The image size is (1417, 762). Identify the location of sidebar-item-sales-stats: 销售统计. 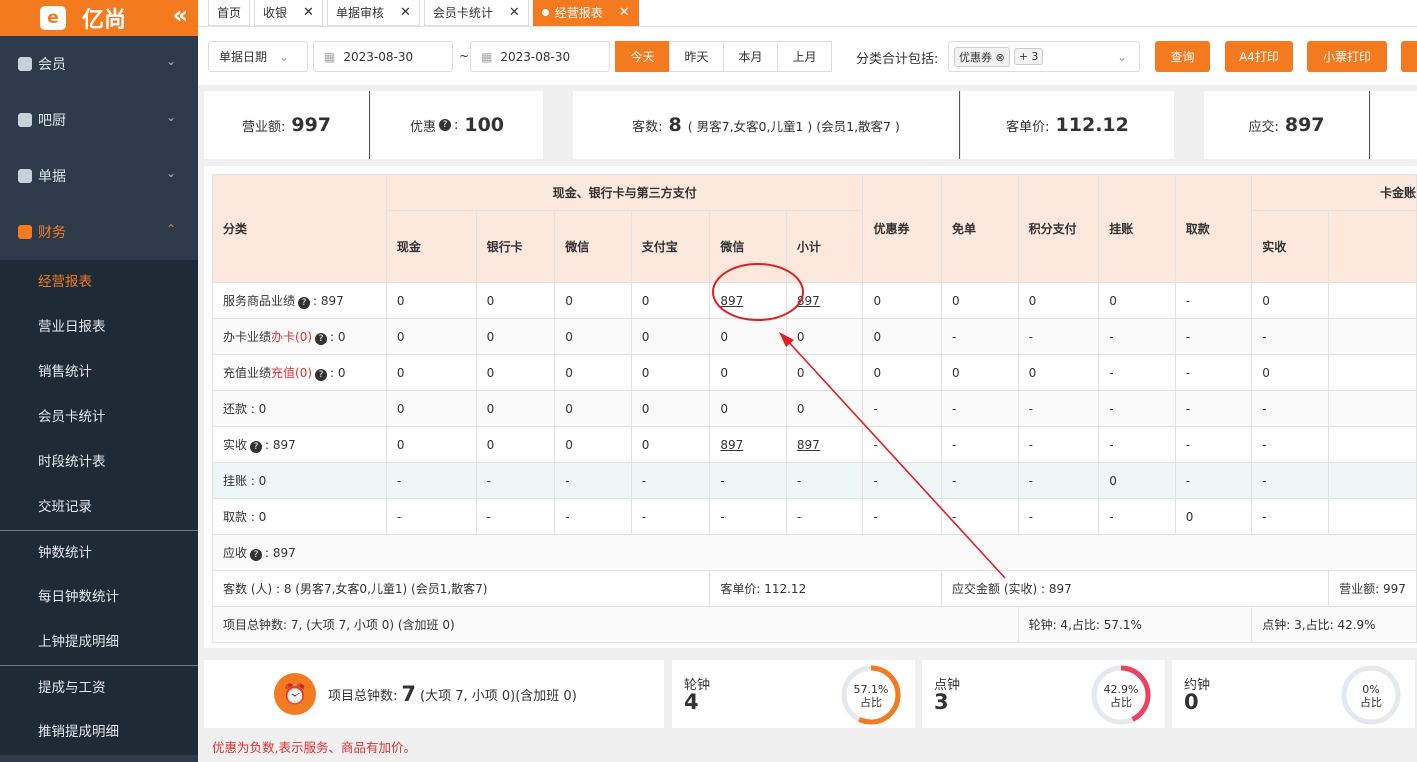
(99, 372).